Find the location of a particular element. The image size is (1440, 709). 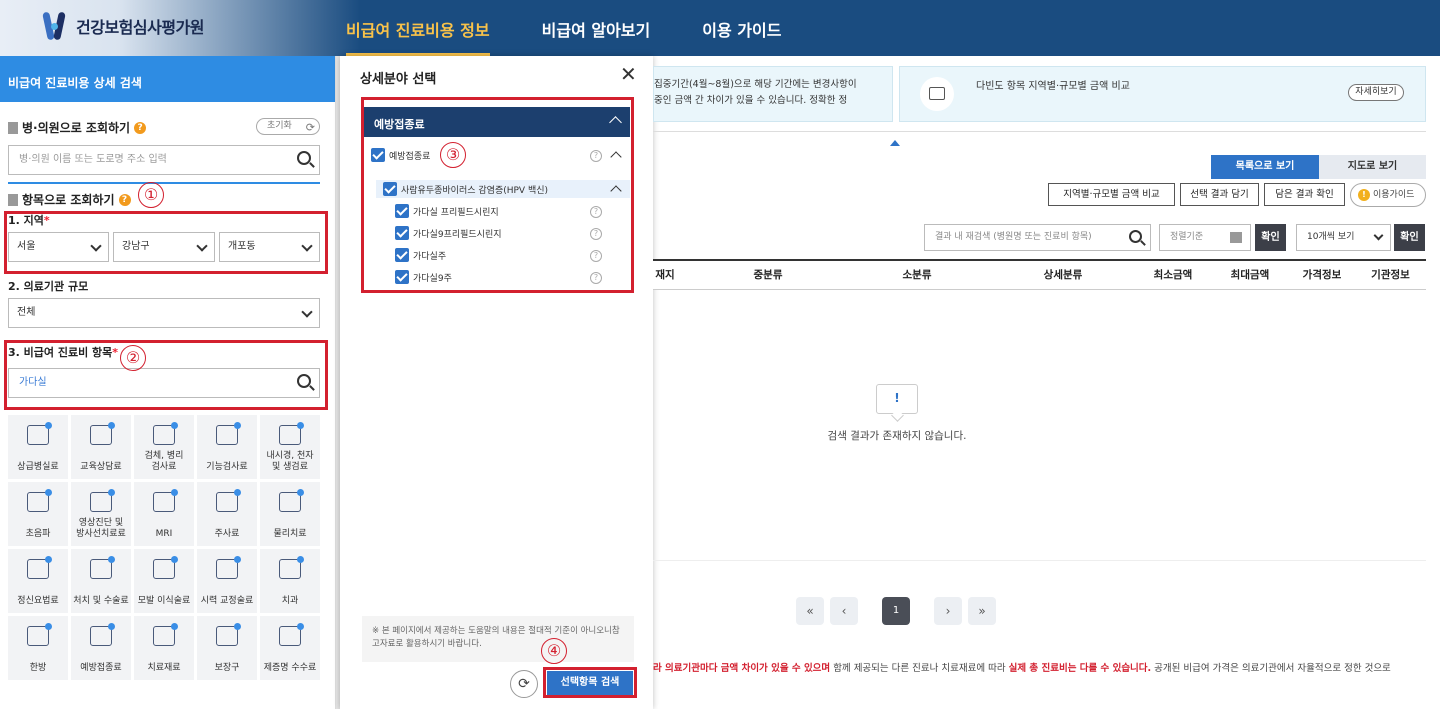

page-next-button: › is located at coordinates (948, 611).